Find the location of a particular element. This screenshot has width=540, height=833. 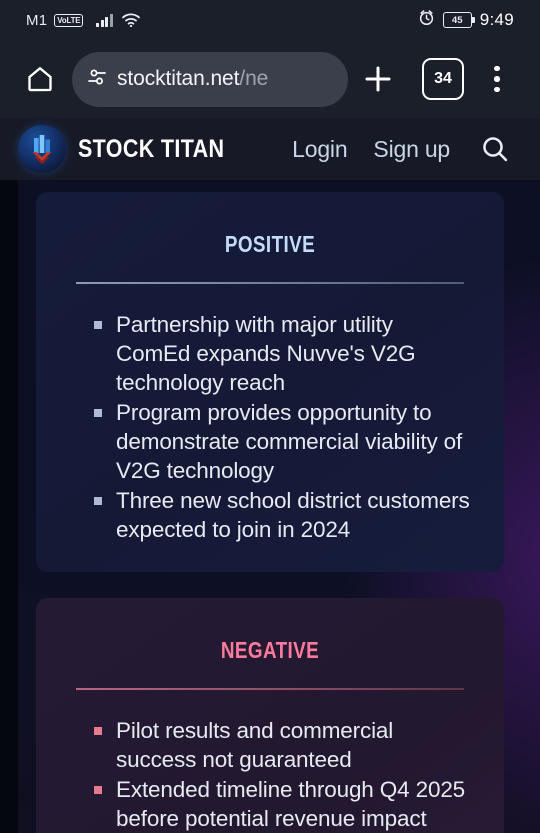

status-bar: M1 VoLTE 45 9:49 is located at coordinates (270, 20).